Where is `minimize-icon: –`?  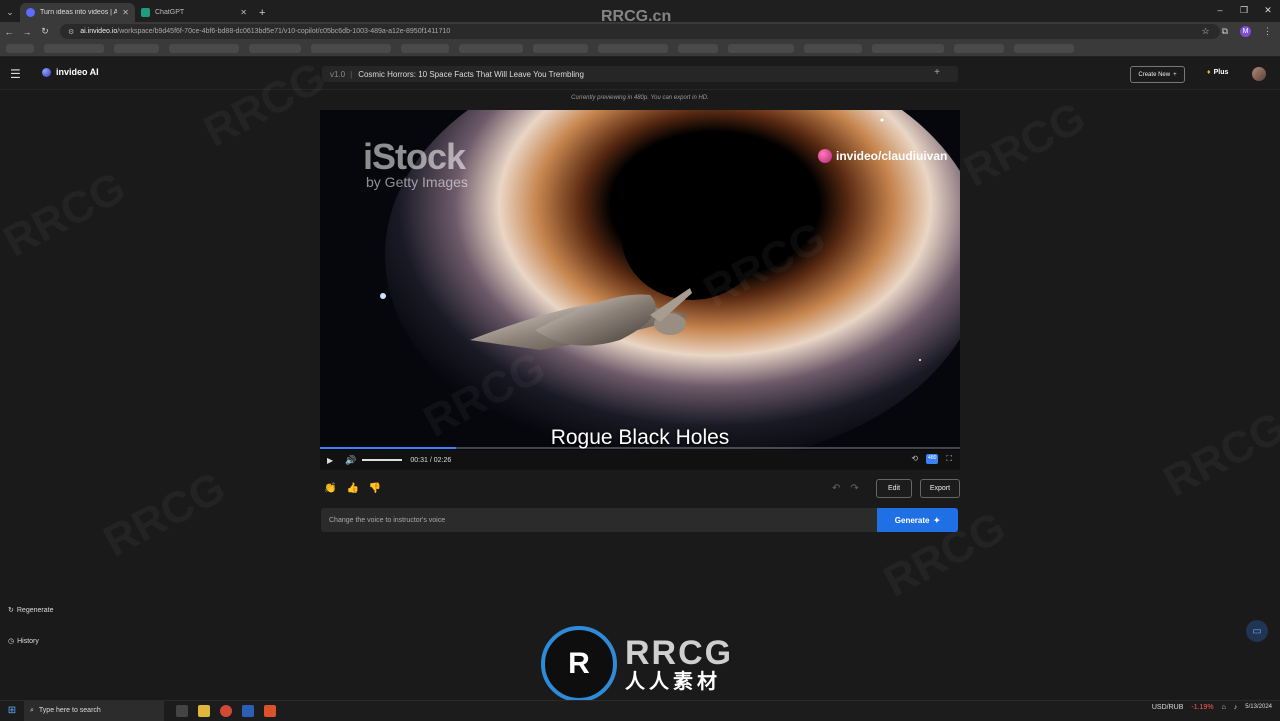
minimize-icon: – is located at coordinates (1220, 10).